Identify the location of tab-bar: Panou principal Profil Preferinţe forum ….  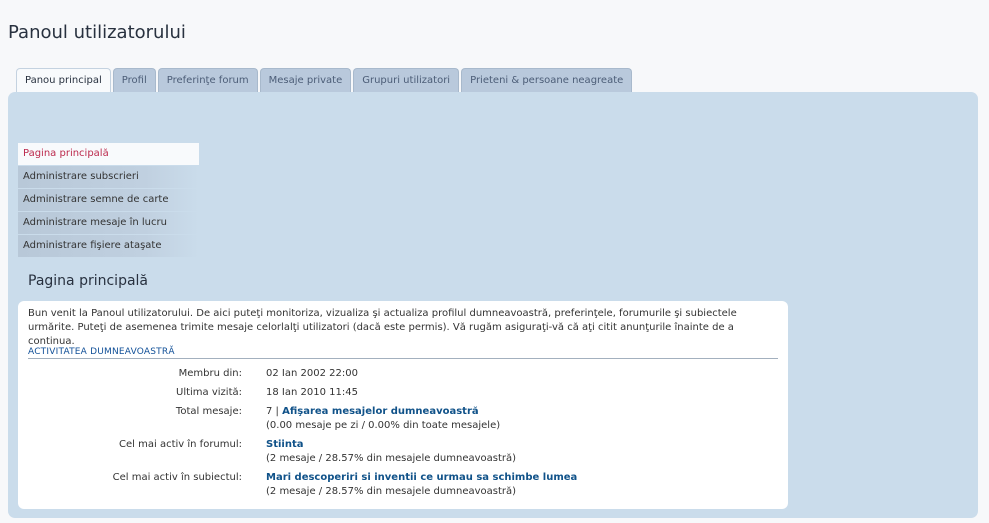
(324, 80).